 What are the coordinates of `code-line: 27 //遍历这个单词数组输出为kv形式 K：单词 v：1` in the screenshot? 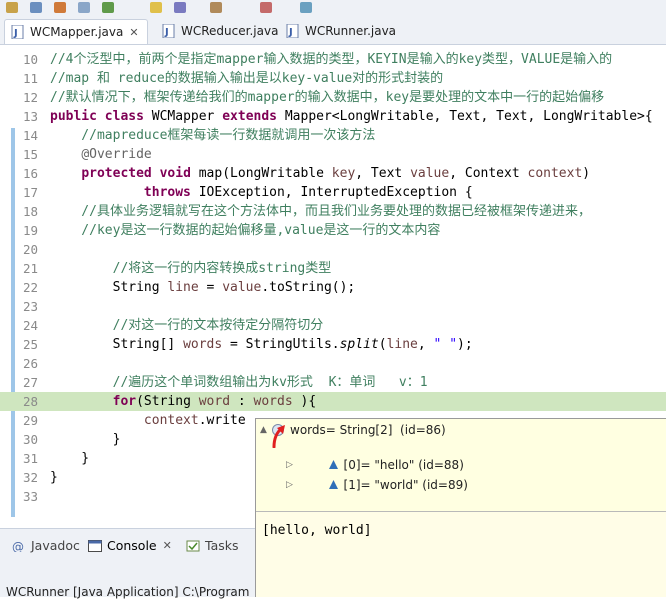 It's located at (333, 382).